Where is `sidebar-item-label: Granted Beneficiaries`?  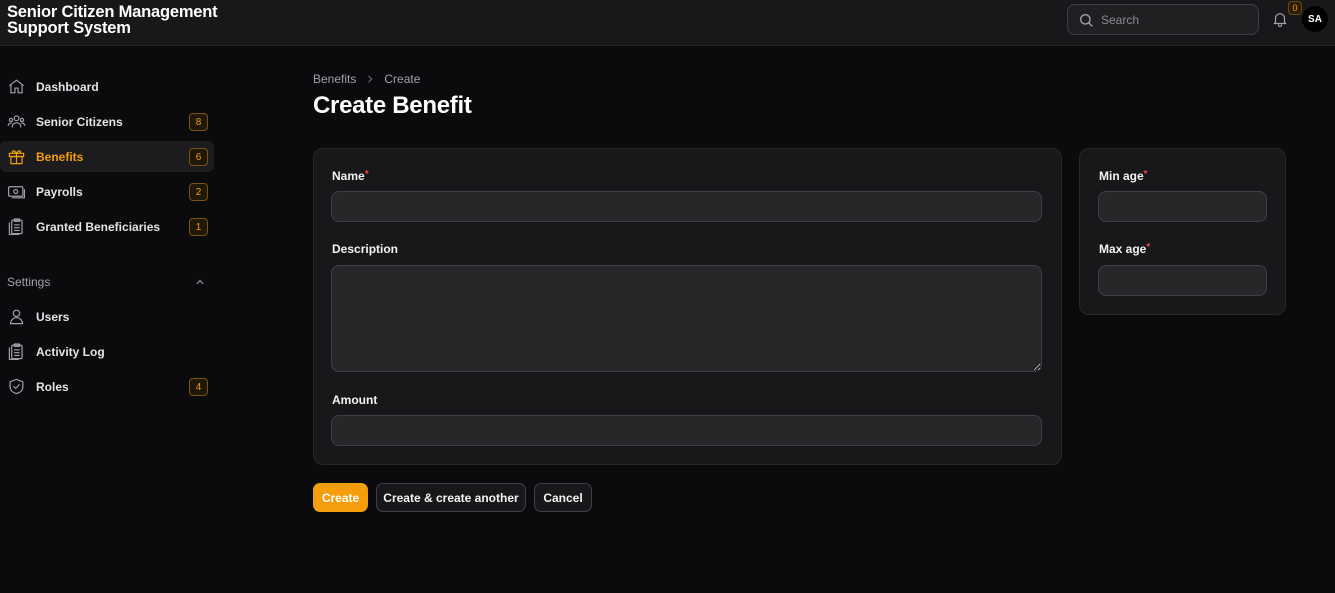 sidebar-item-label: Granted Beneficiaries is located at coordinates (98, 226).